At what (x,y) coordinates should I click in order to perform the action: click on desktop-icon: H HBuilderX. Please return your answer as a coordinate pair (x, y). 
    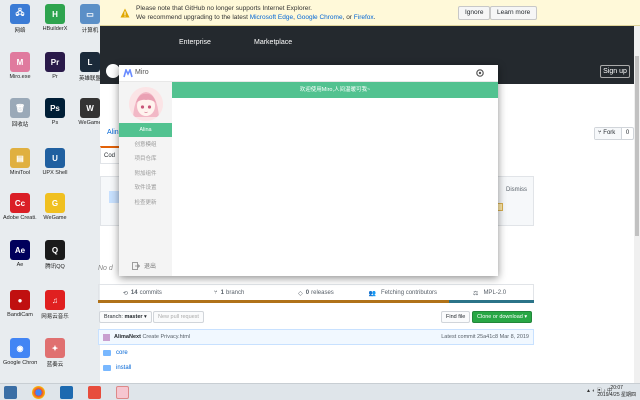
    Looking at the image, I should click on (55, 18).